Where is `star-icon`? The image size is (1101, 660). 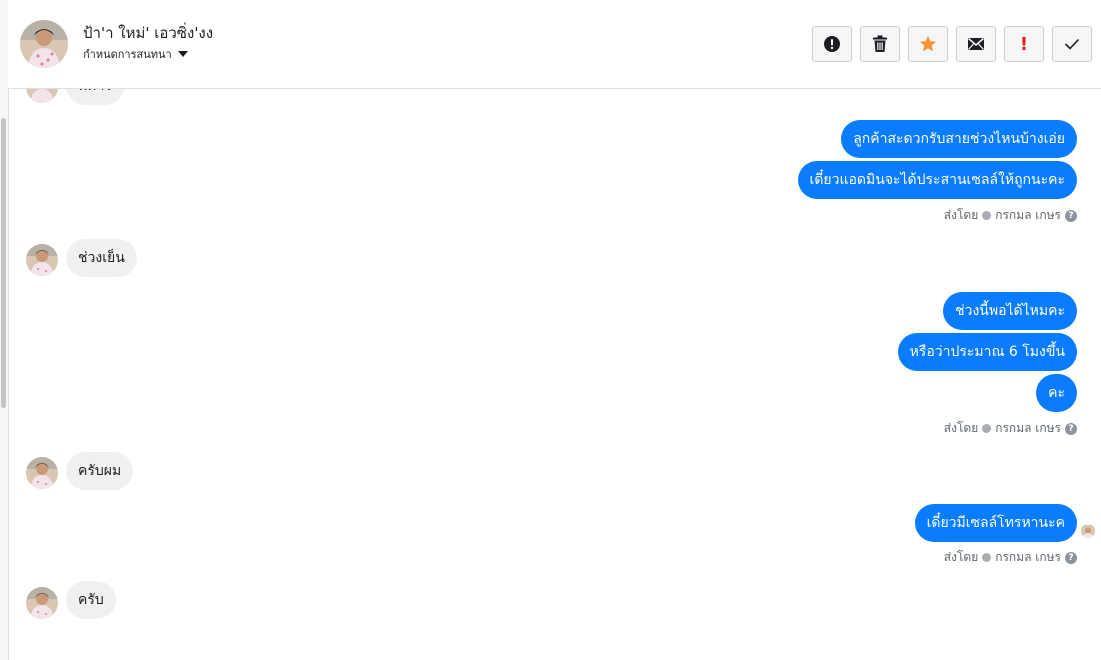 star-icon is located at coordinates (928, 44).